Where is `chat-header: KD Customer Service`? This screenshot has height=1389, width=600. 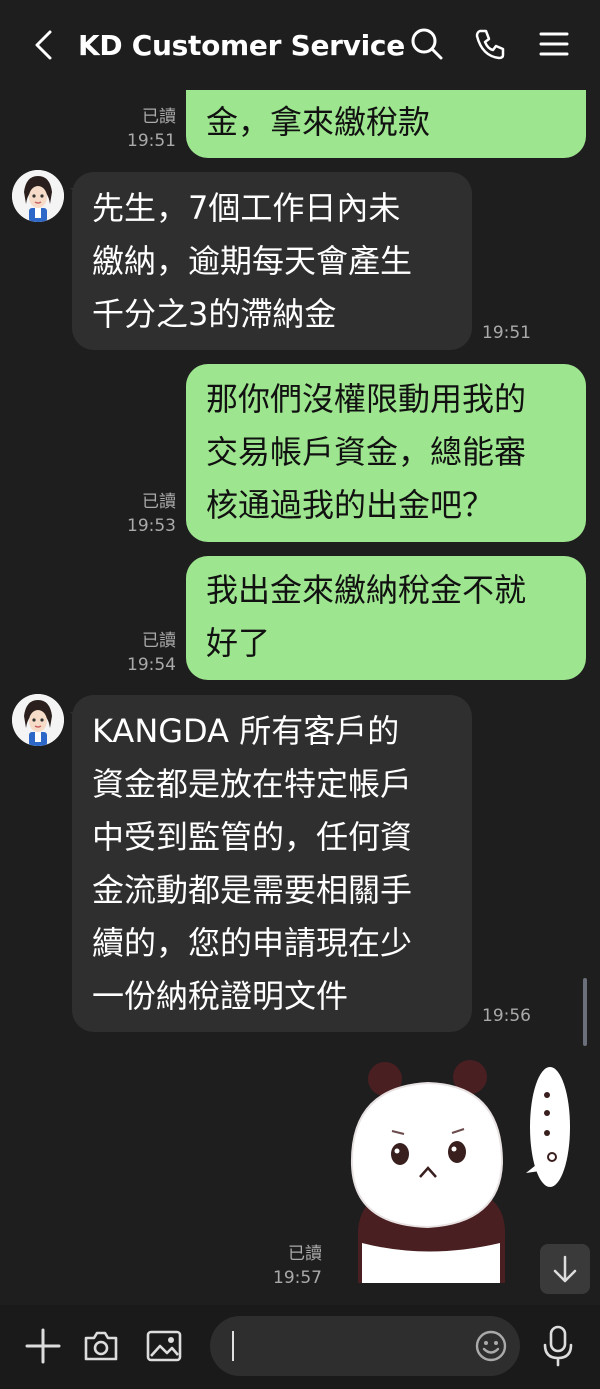
chat-header: KD Customer Service is located at coordinates (300, 45).